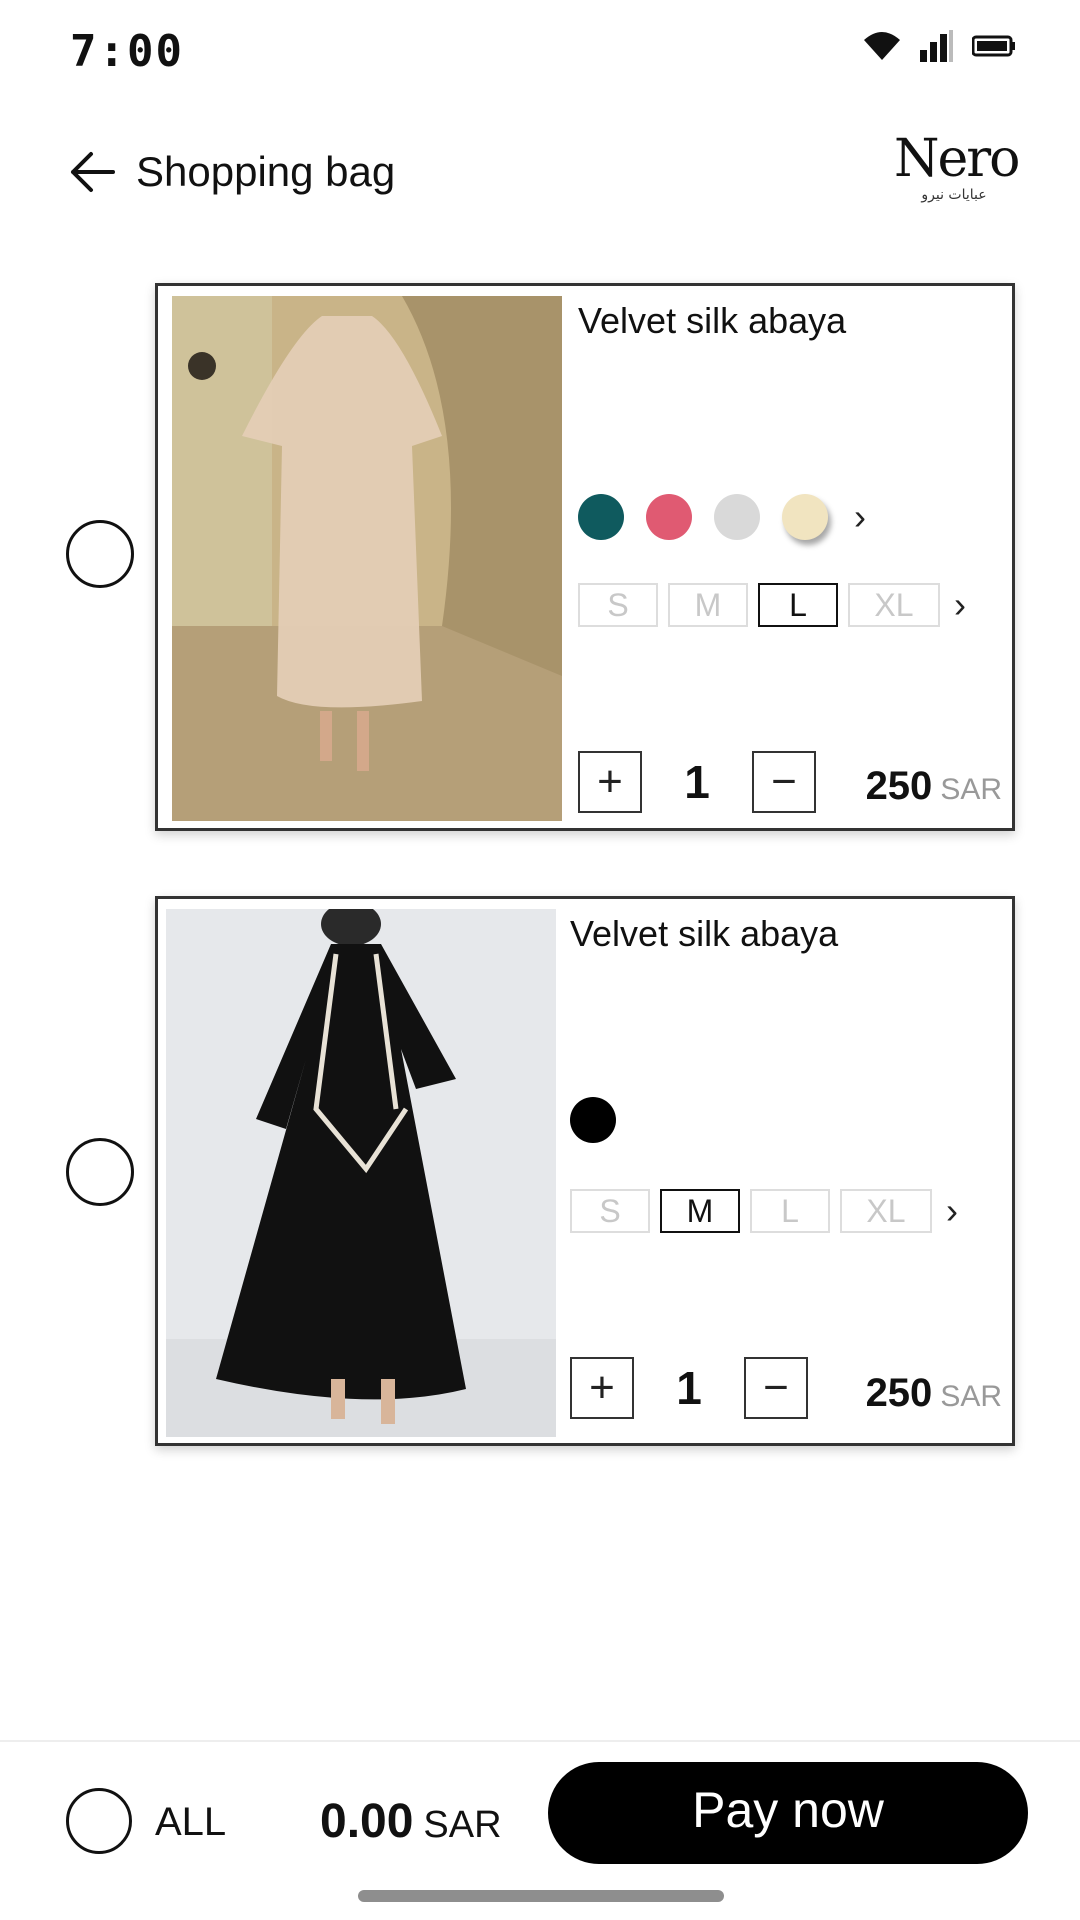 The width and height of the screenshot is (1080, 1920). I want to click on brand-logo: Nero عبايات نيرو, so click(957, 175).